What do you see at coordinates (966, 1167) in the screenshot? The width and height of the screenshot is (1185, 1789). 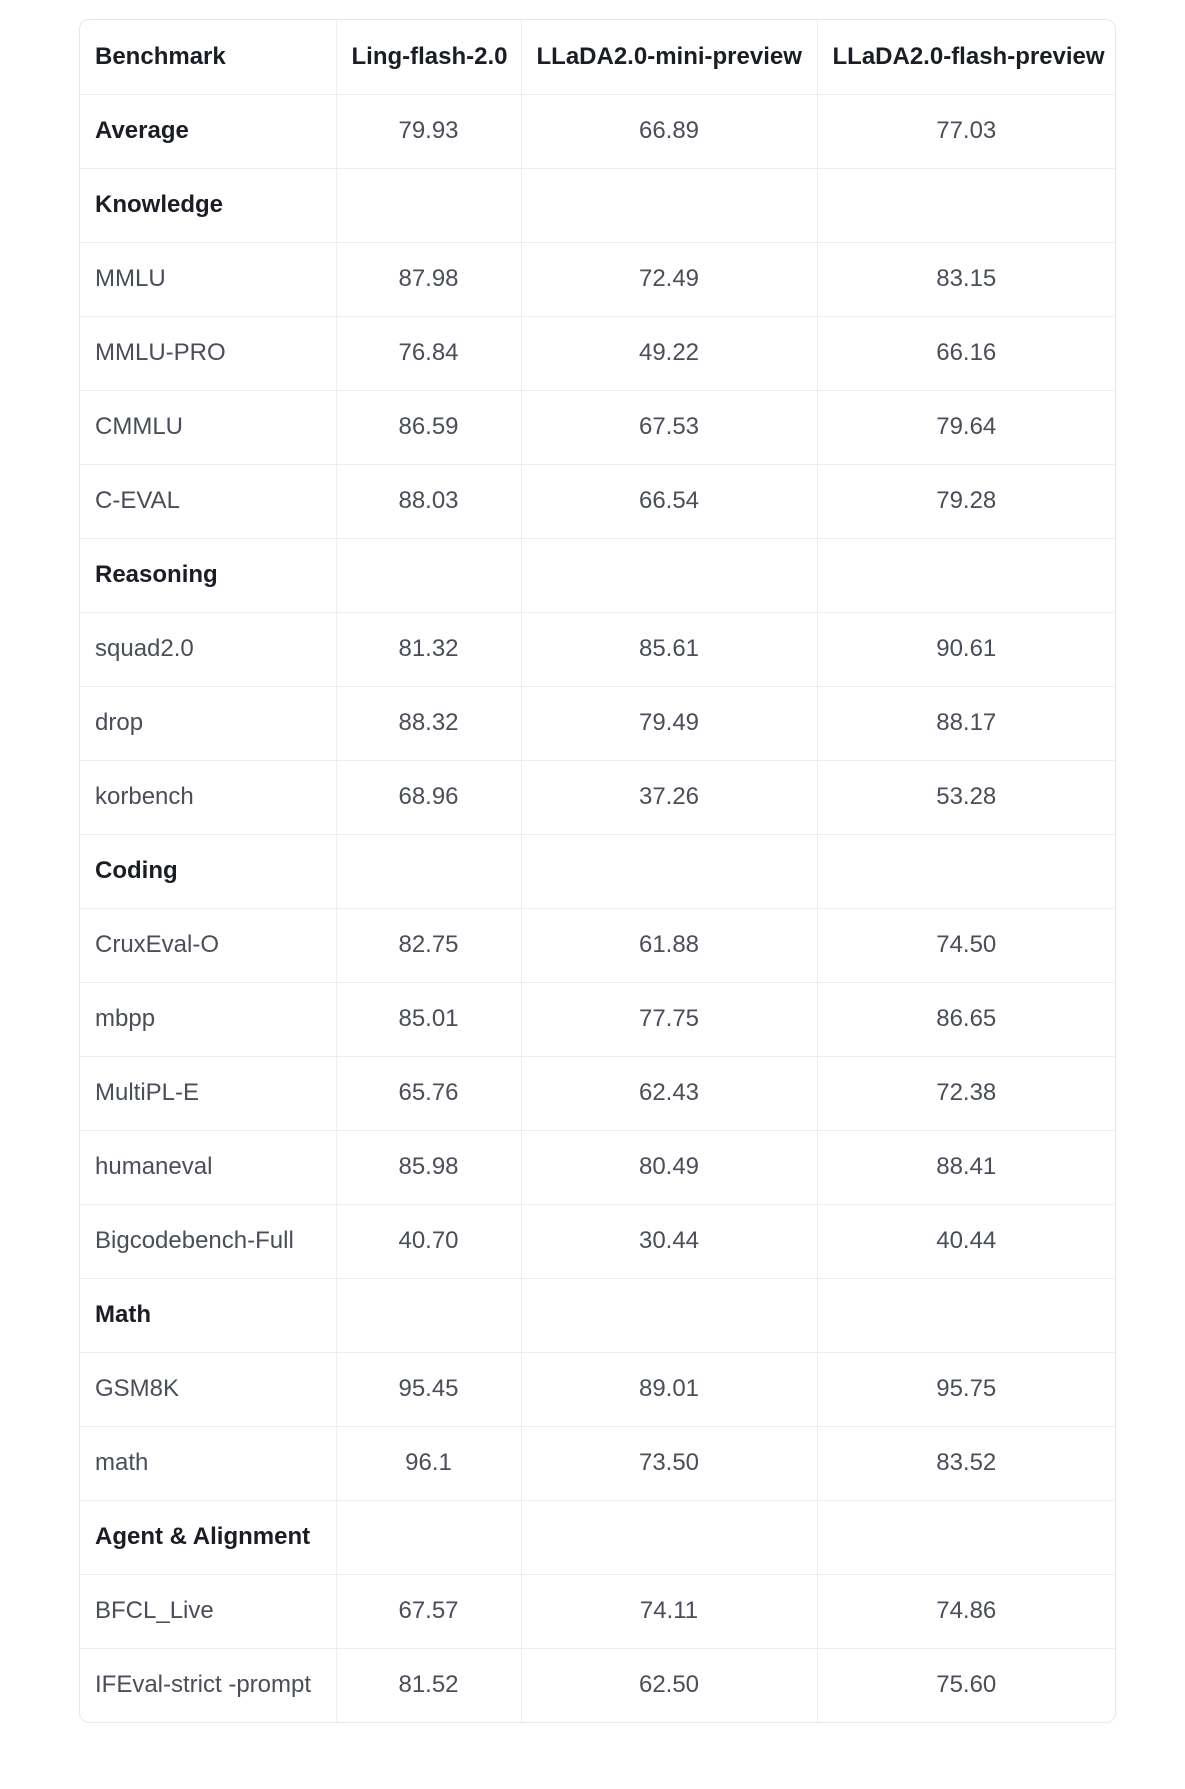 I see `score-cell: 88.41` at bounding box center [966, 1167].